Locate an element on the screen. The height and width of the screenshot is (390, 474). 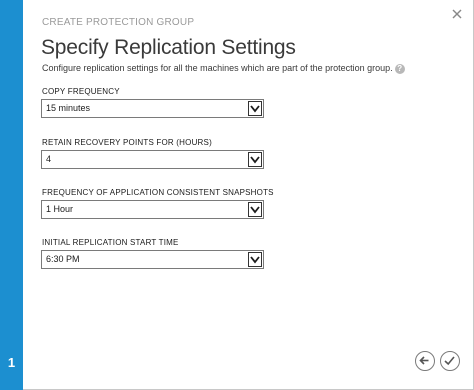
initial-replication-start-time-label: INITIAL REPLICATION START TIME is located at coordinates (110, 242).